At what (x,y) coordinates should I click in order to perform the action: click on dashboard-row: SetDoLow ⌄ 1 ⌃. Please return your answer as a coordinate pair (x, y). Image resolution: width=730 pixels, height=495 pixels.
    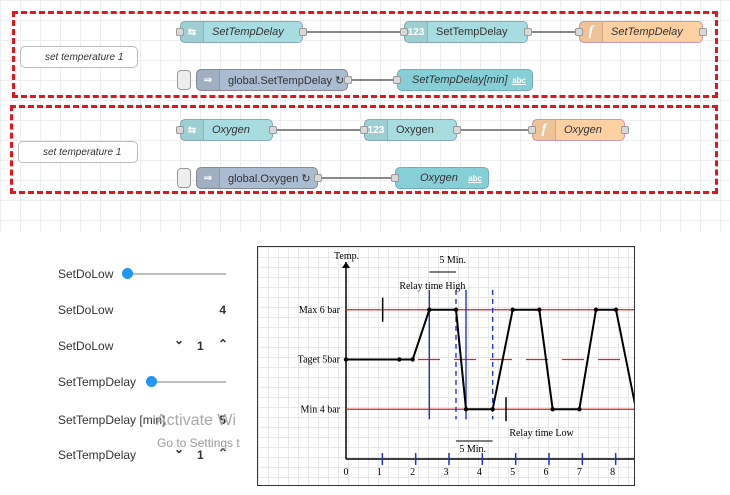
    Looking at the image, I should click on (143, 346).